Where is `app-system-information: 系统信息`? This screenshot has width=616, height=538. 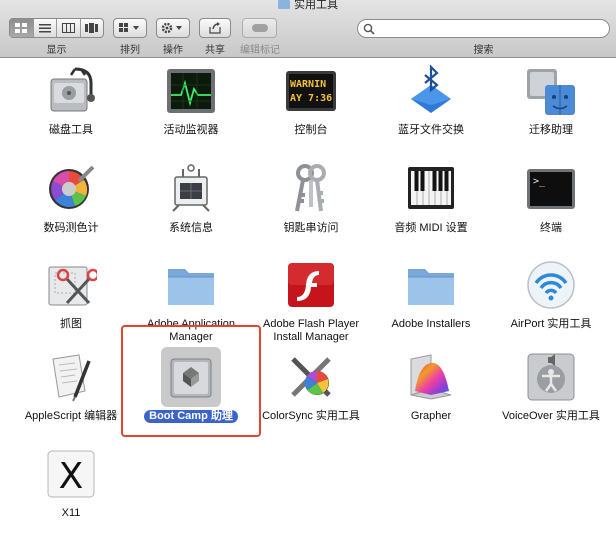
app-system-information: 系统信息 is located at coordinates (191, 208).